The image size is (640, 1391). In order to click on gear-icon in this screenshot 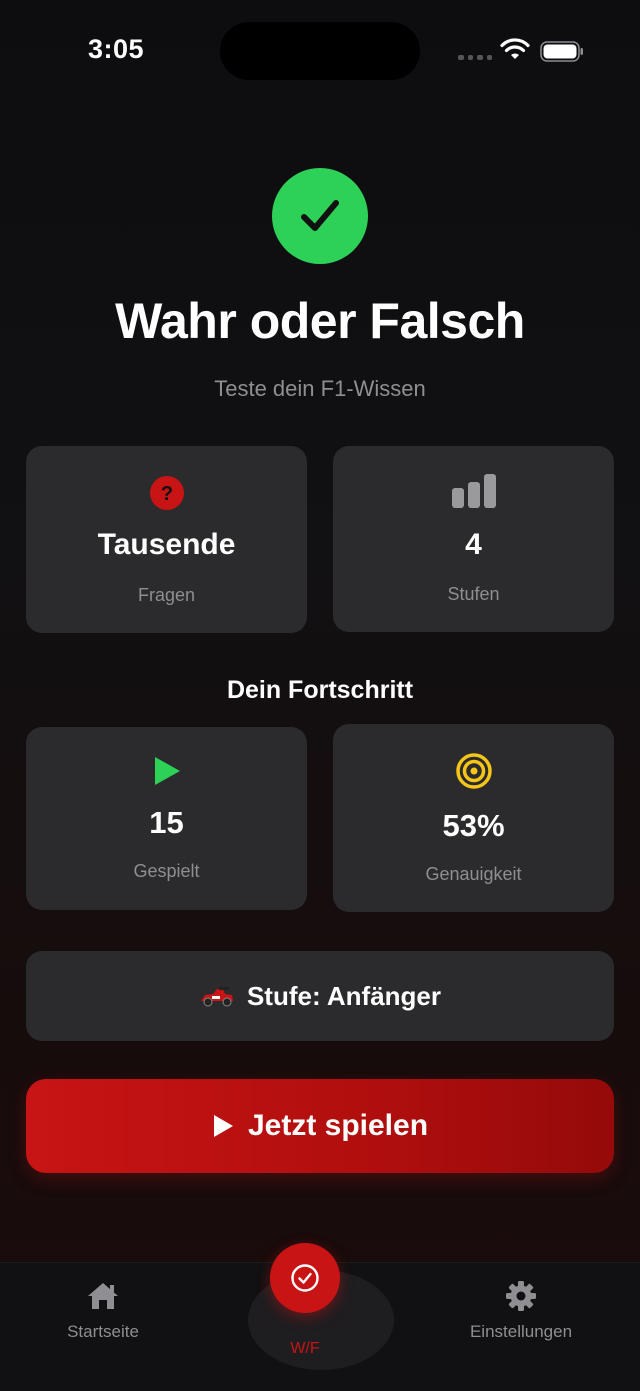, I will do `click(521, 1296)`.